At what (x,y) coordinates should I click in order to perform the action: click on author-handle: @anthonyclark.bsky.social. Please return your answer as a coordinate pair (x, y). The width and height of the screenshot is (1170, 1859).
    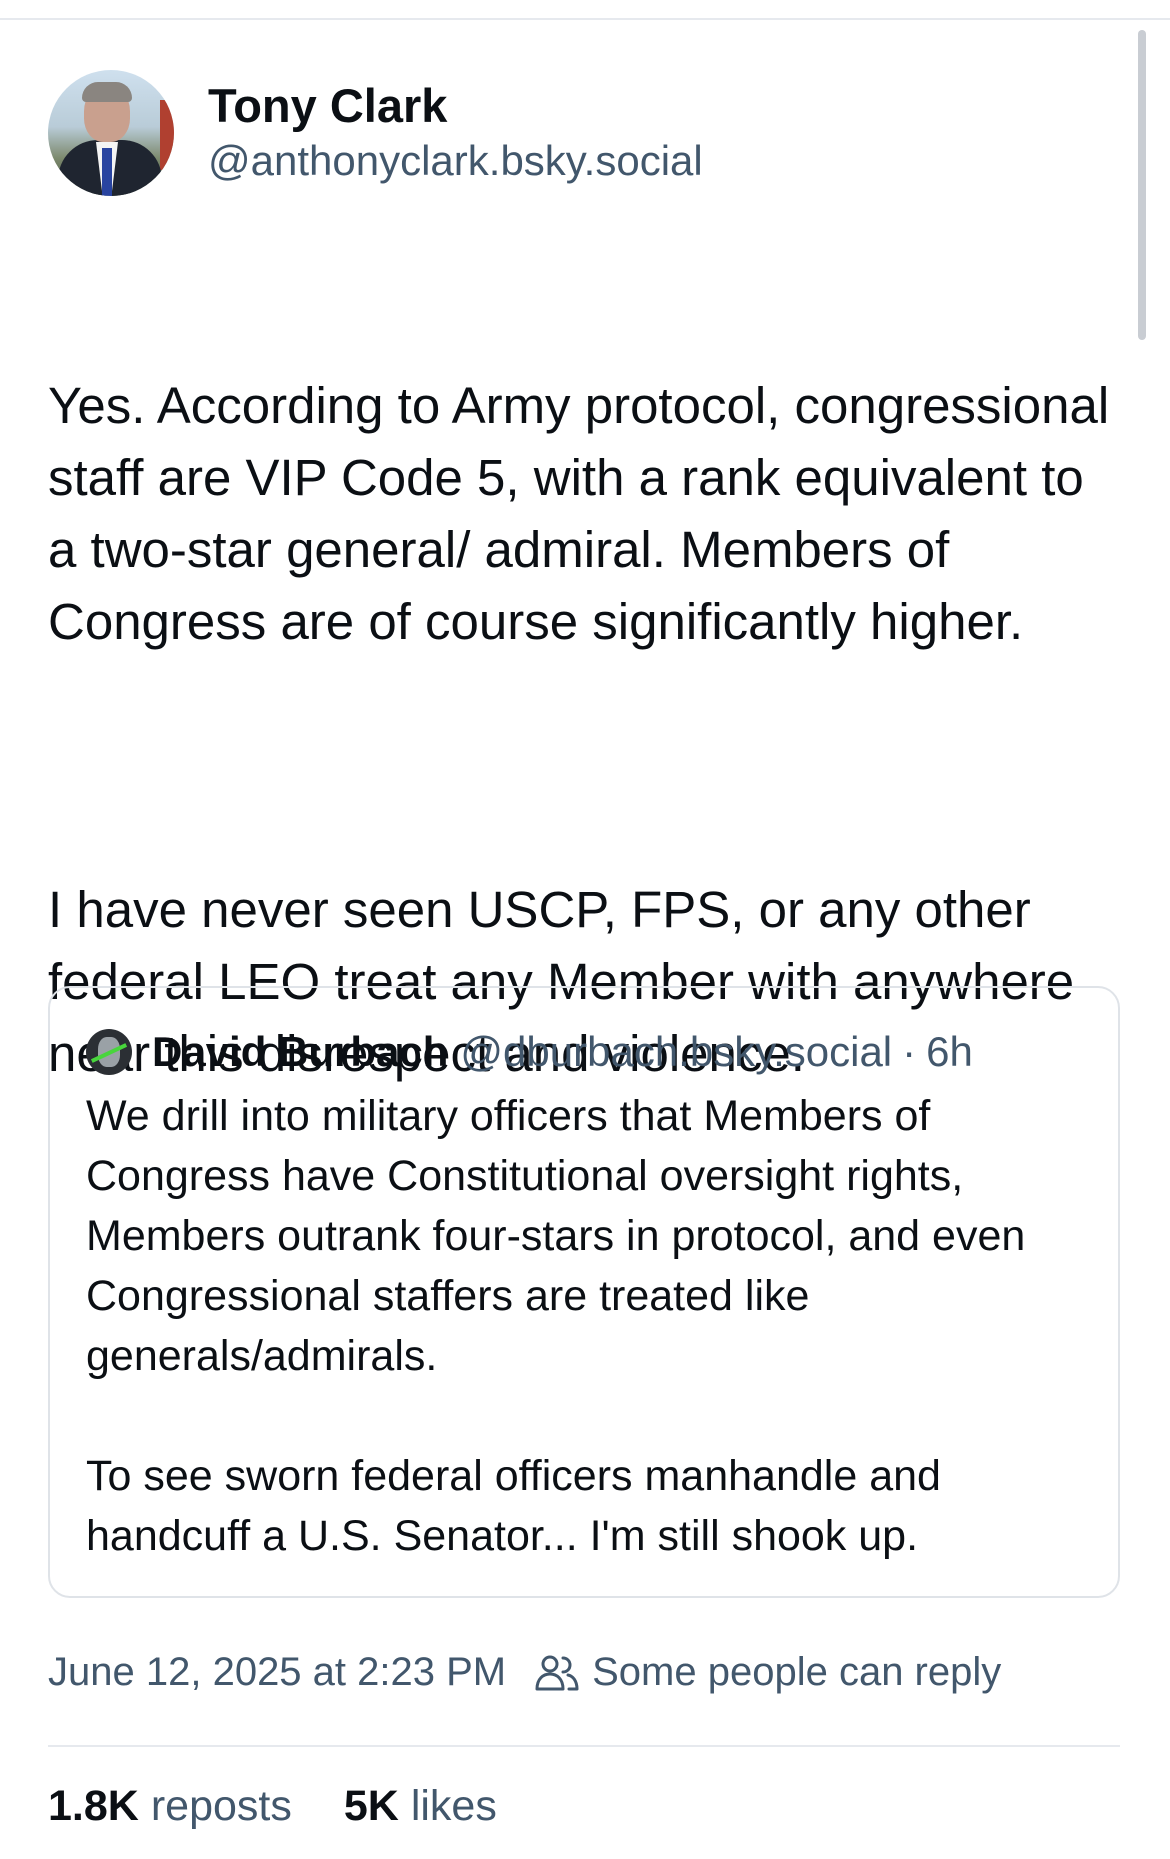
    Looking at the image, I should click on (455, 161).